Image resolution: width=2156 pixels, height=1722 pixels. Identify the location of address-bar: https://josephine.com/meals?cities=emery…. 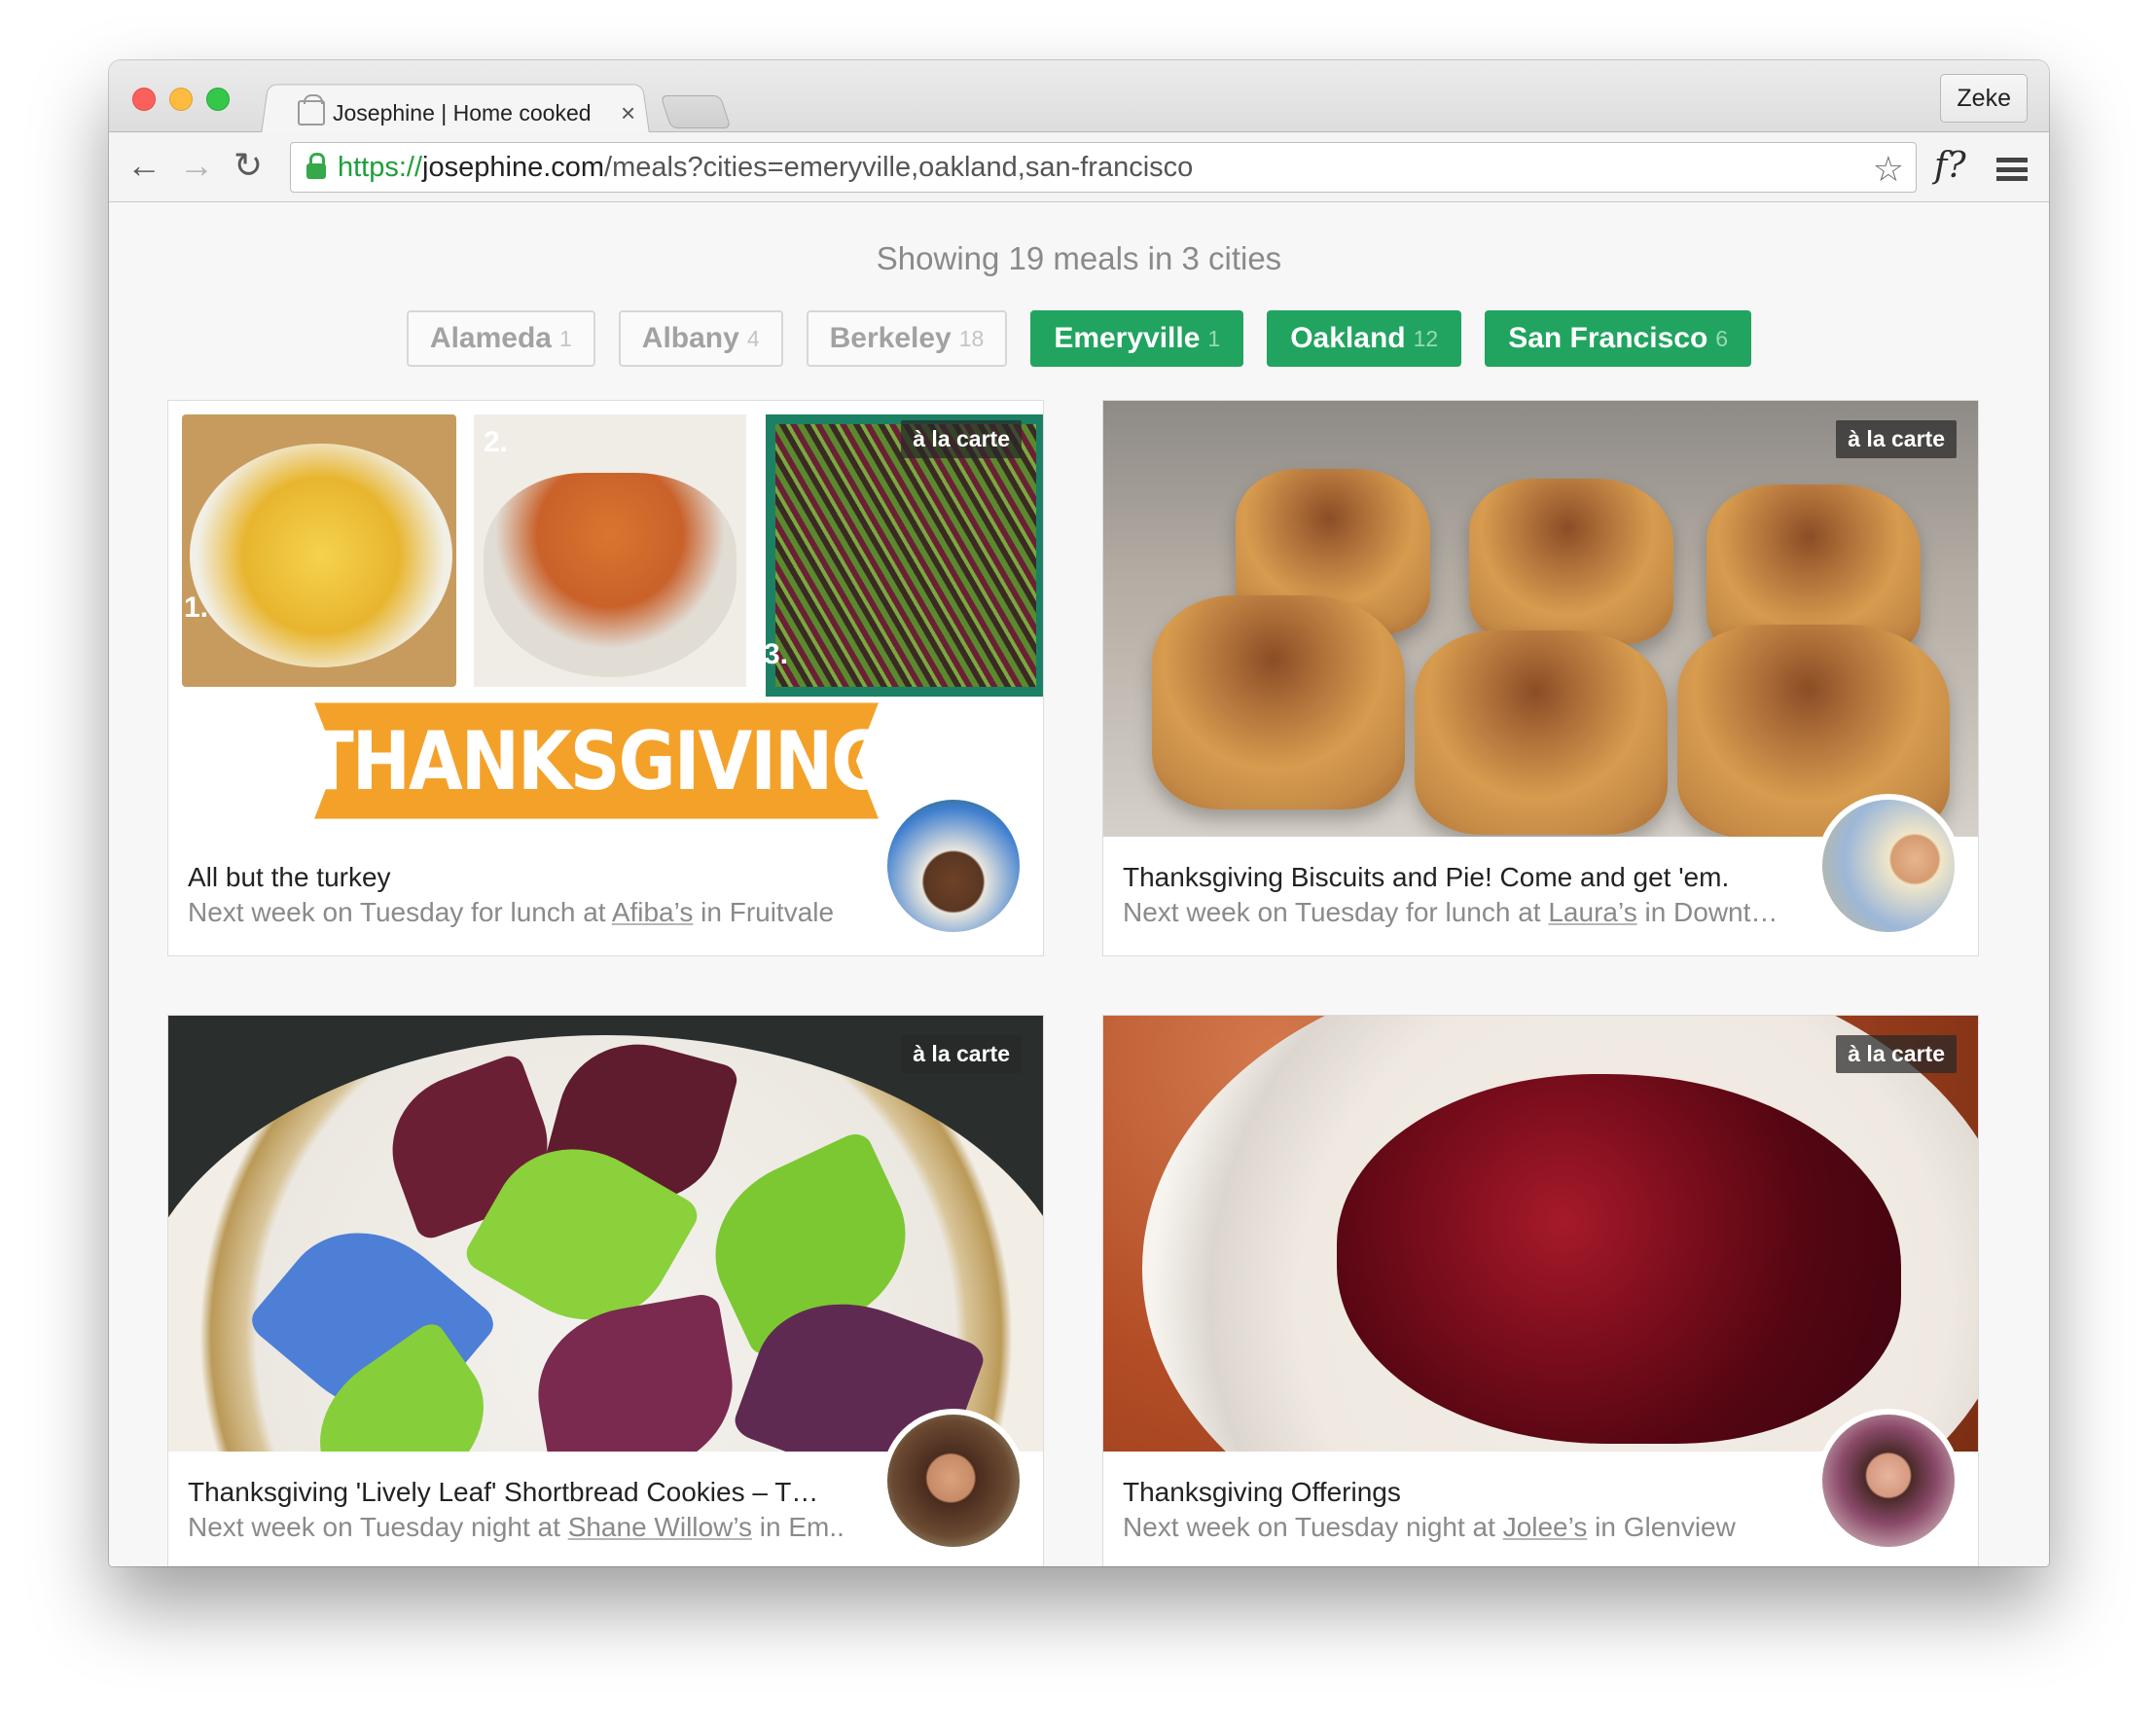
(1103, 167).